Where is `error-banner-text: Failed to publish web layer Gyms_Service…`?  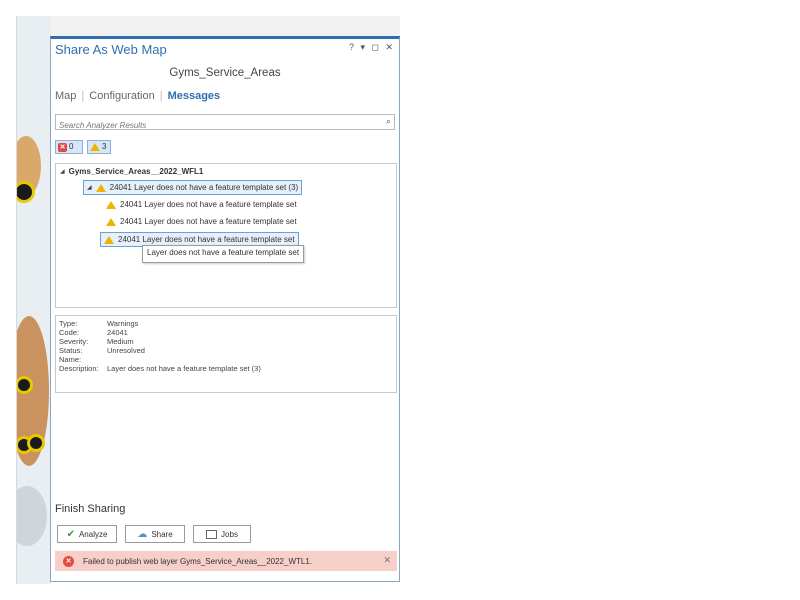 error-banner-text: Failed to publish web layer Gyms_Service… is located at coordinates (198, 561).